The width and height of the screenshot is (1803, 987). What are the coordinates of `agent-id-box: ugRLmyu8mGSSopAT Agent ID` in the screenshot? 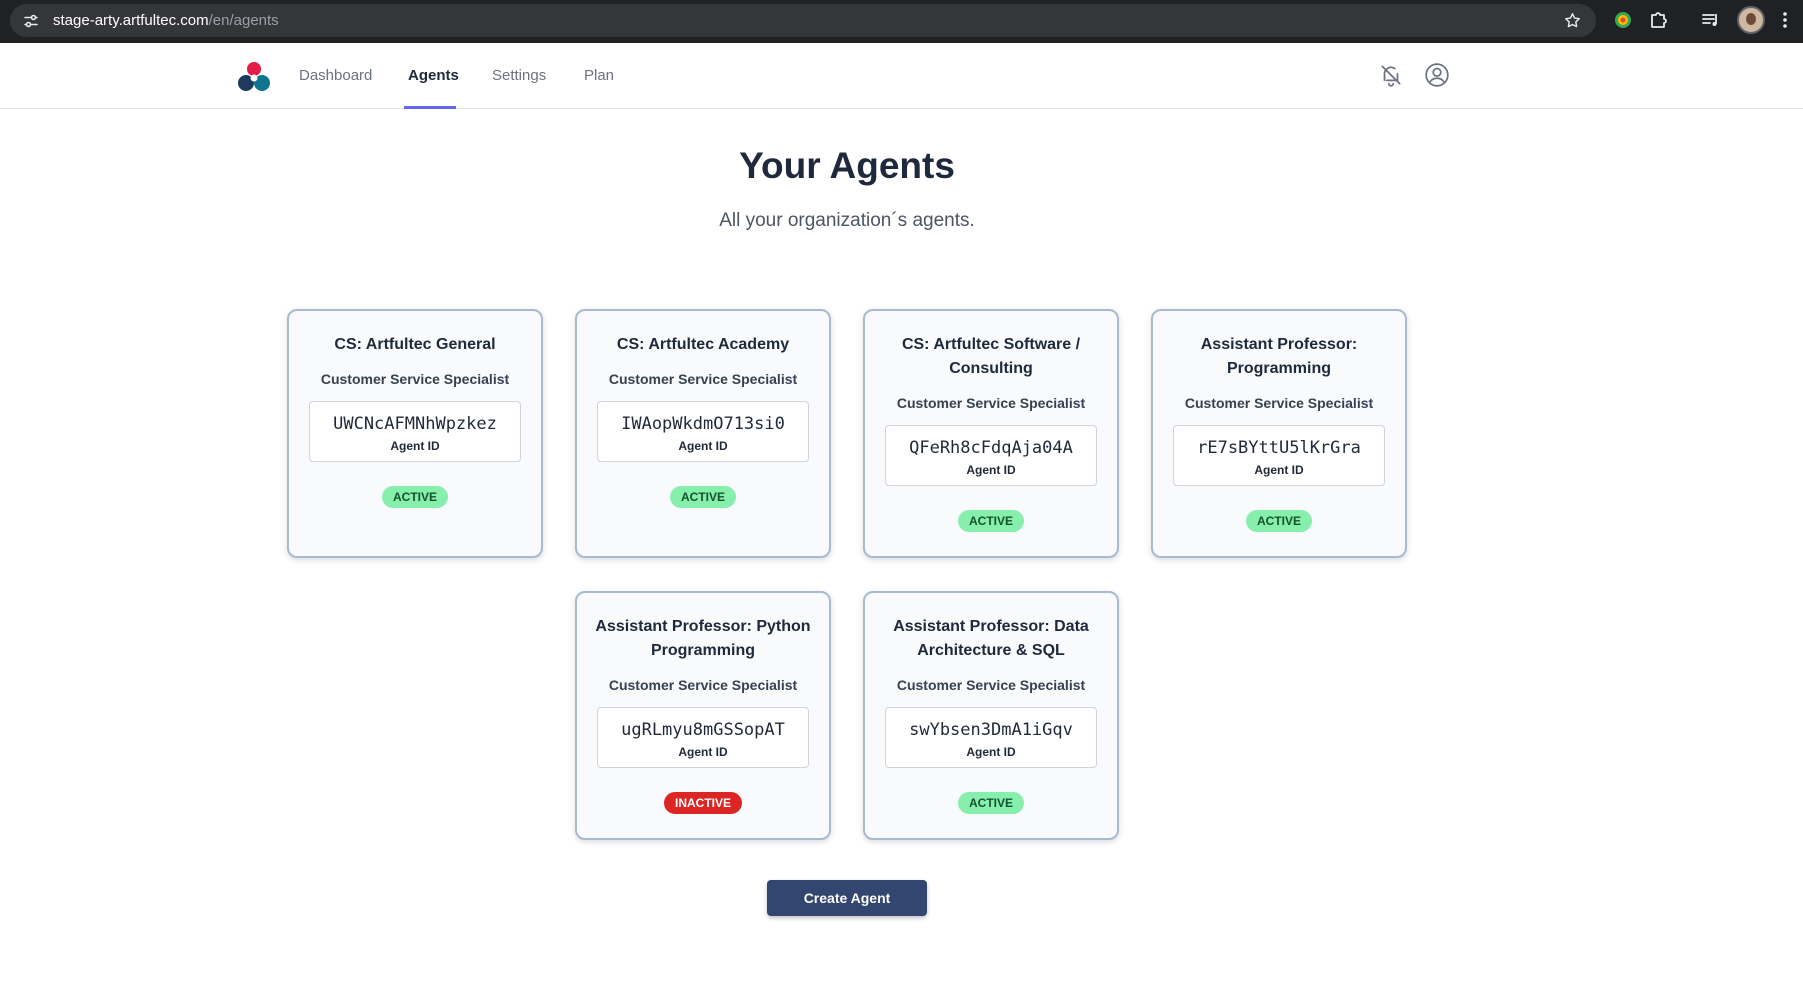 It's located at (703, 737).